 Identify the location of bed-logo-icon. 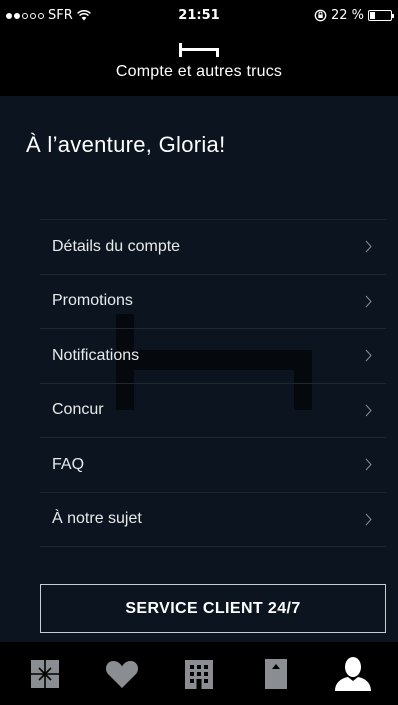
(199, 50).